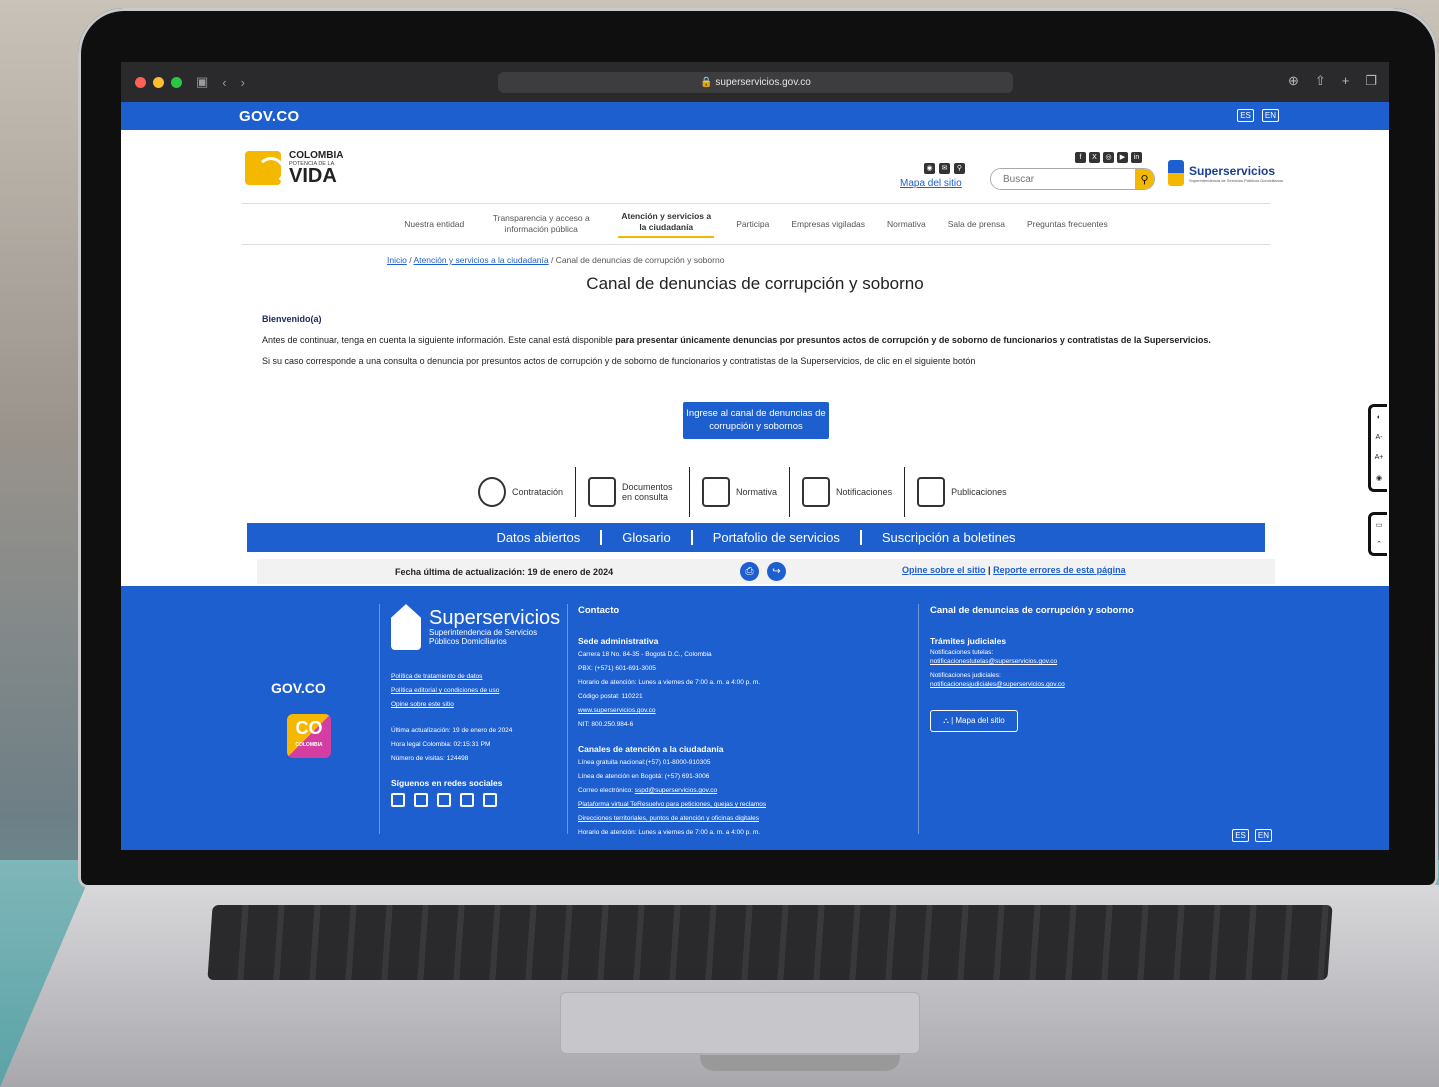  I want to click on shortcut-label: Publicaciones, so click(979, 492).